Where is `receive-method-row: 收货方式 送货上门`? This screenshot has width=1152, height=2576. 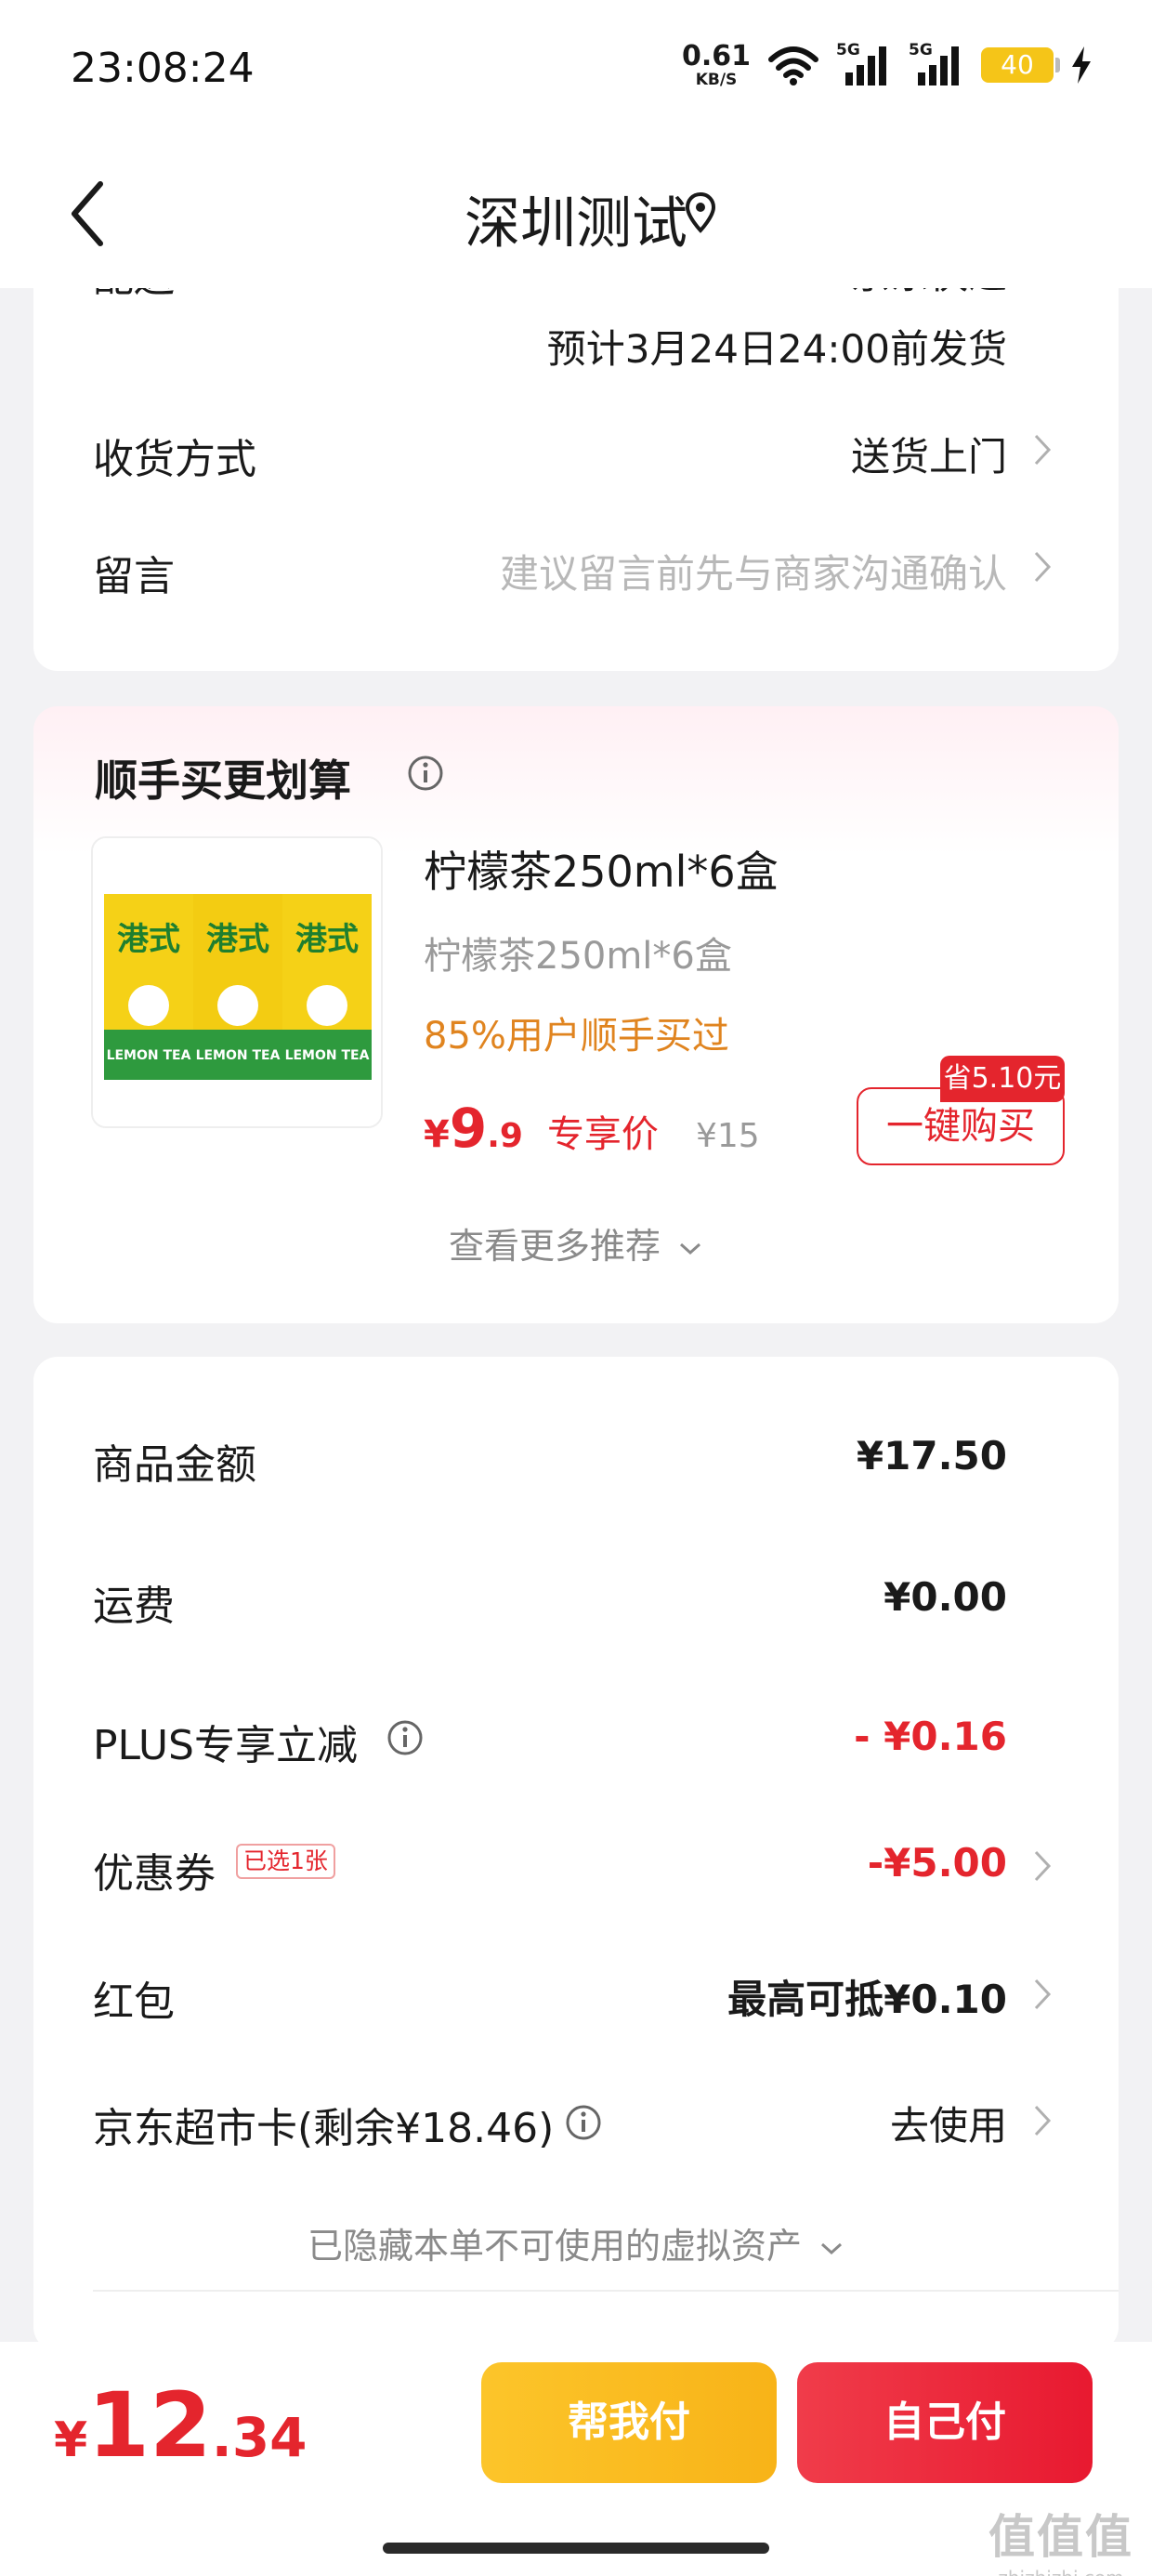
receive-method-row: 收货方式 送货上门 is located at coordinates (576, 451).